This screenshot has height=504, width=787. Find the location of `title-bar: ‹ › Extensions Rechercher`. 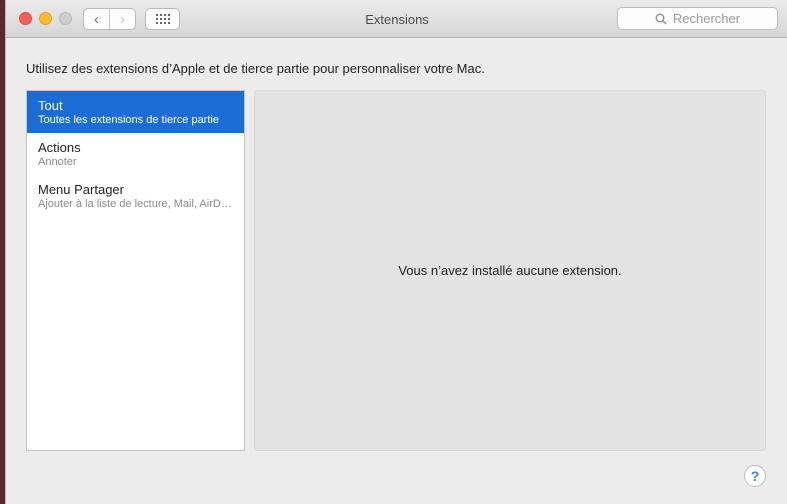

title-bar: ‹ › Extensions Rechercher is located at coordinates (396, 19).